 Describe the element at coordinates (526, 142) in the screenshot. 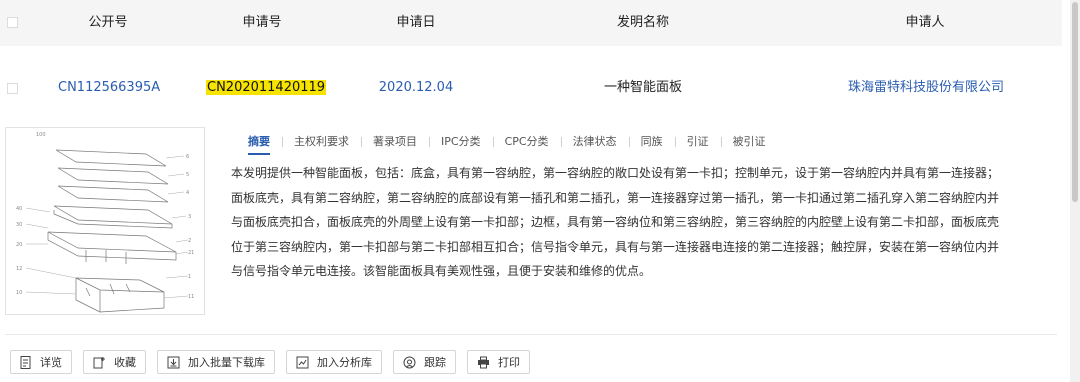

I see `tab-cpc: CPC分类` at that location.